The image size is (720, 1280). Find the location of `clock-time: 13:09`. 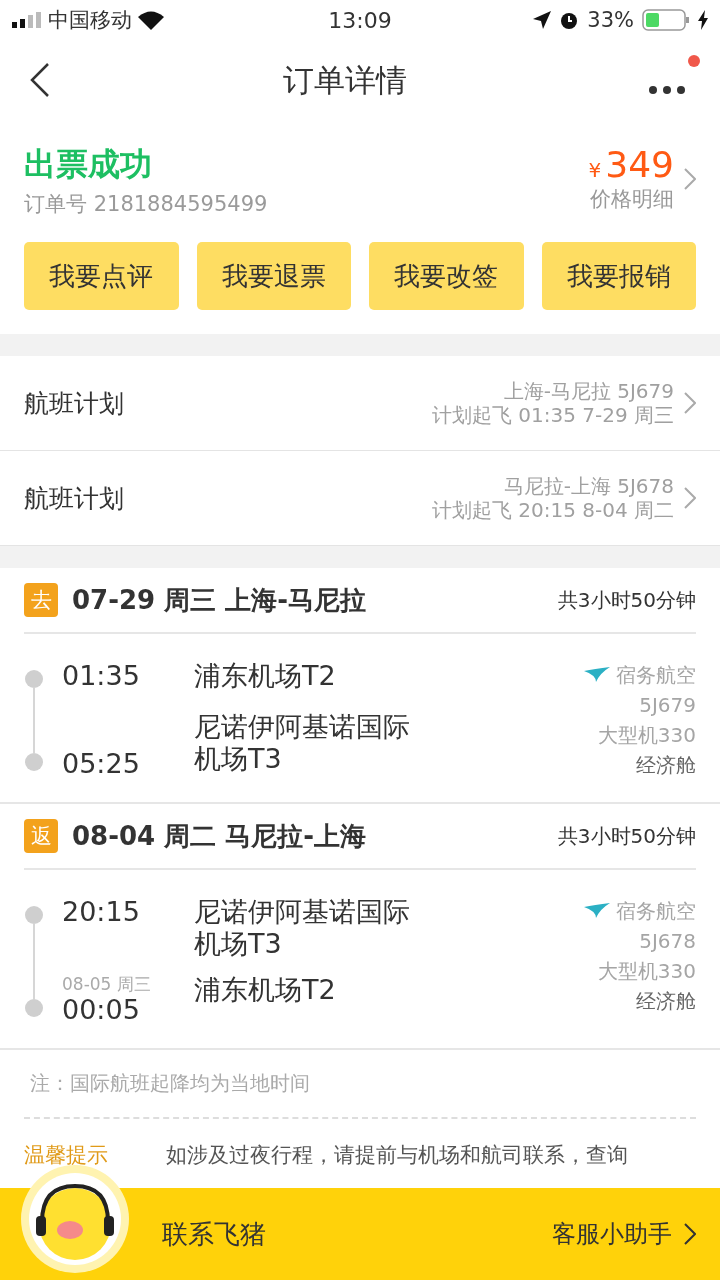

clock-time: 13:09 is located at coordinates (360, 20).